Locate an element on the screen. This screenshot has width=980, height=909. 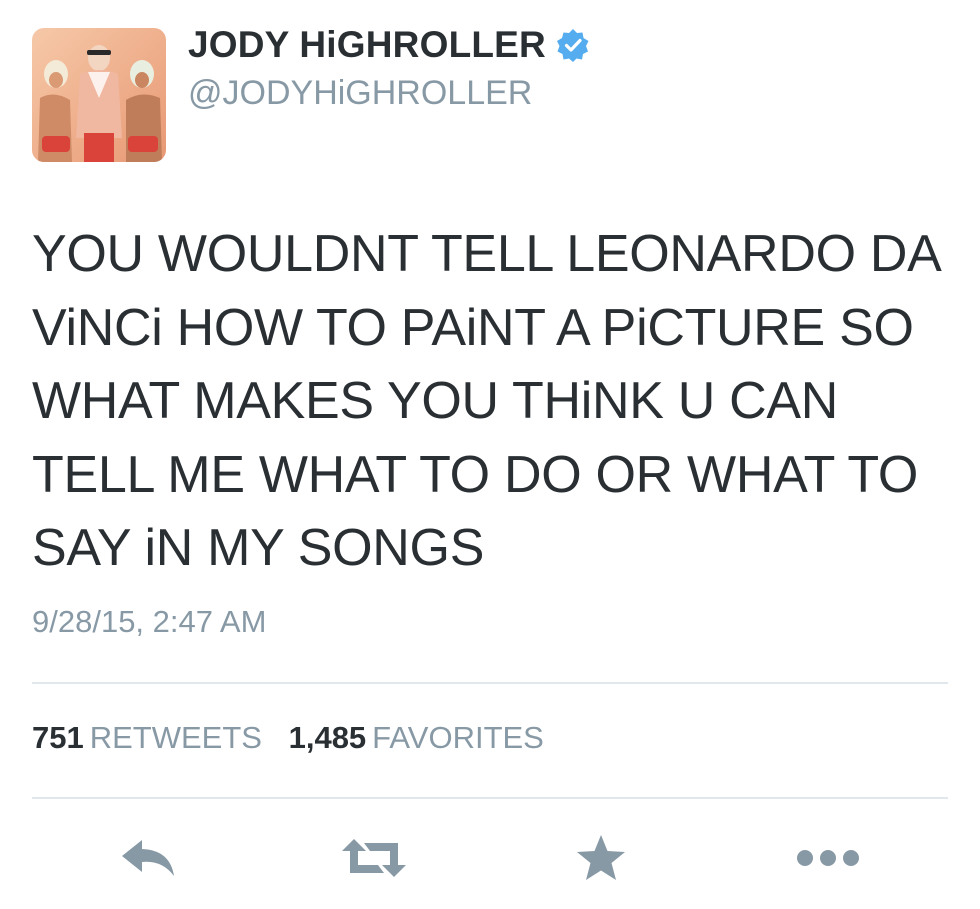
reply-button is located at coordinates (148, 858).